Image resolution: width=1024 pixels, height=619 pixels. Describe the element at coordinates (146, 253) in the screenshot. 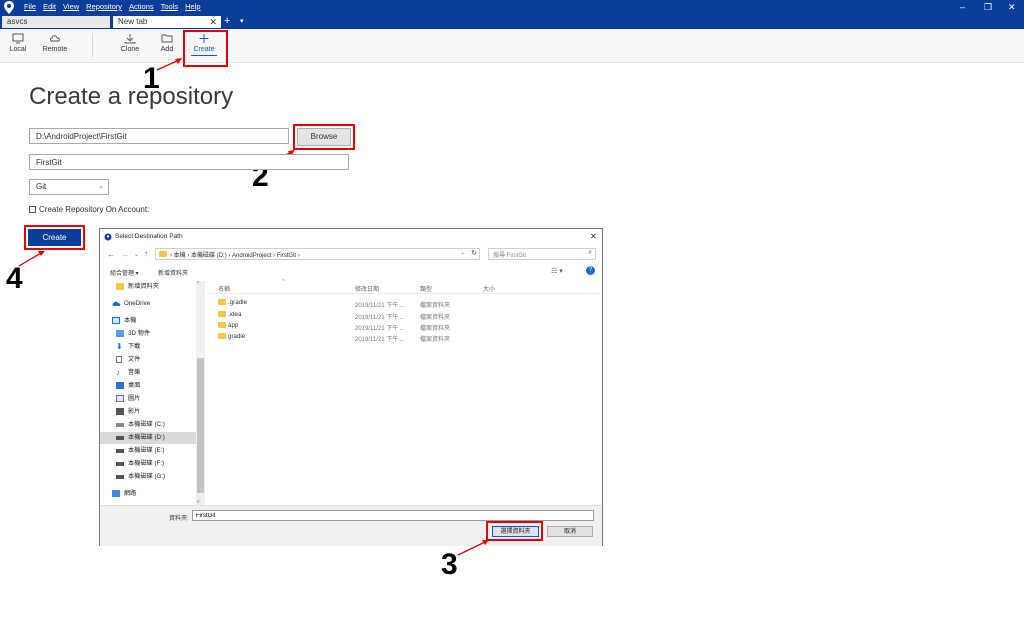

I see `up-arrow-icon: ↑` at that location.